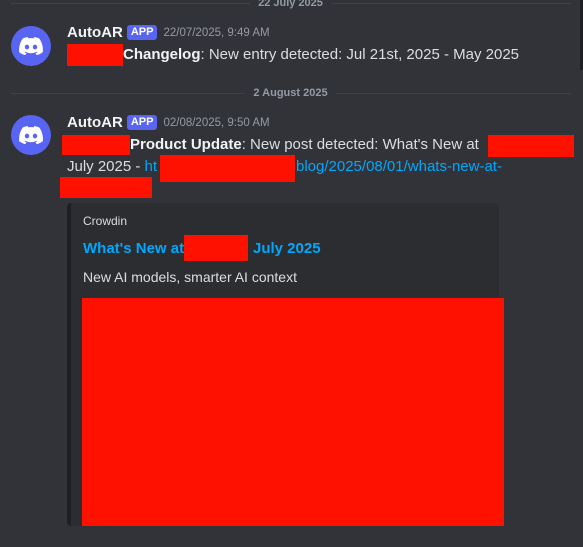 The image size is (583, 547). I want to click on date-divider: 2 August 2025, so click(290, 93).